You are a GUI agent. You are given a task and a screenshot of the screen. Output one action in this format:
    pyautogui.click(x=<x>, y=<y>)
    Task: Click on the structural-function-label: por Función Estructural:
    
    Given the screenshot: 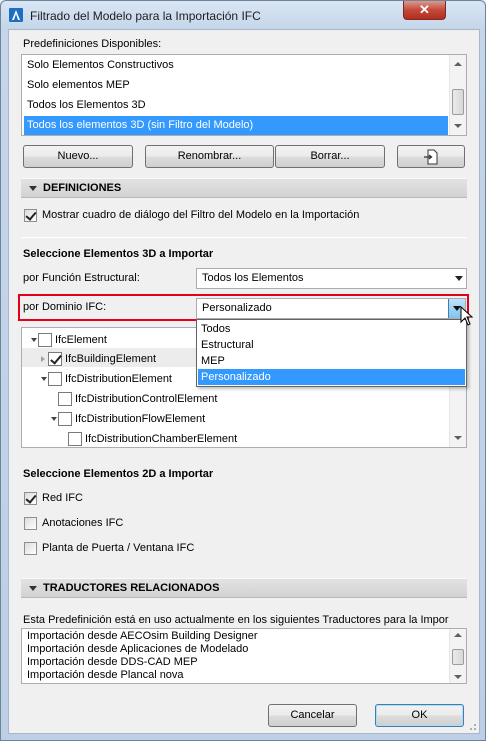 What is the action you would take?
    pyautogui.click(x=81, y=278)
    